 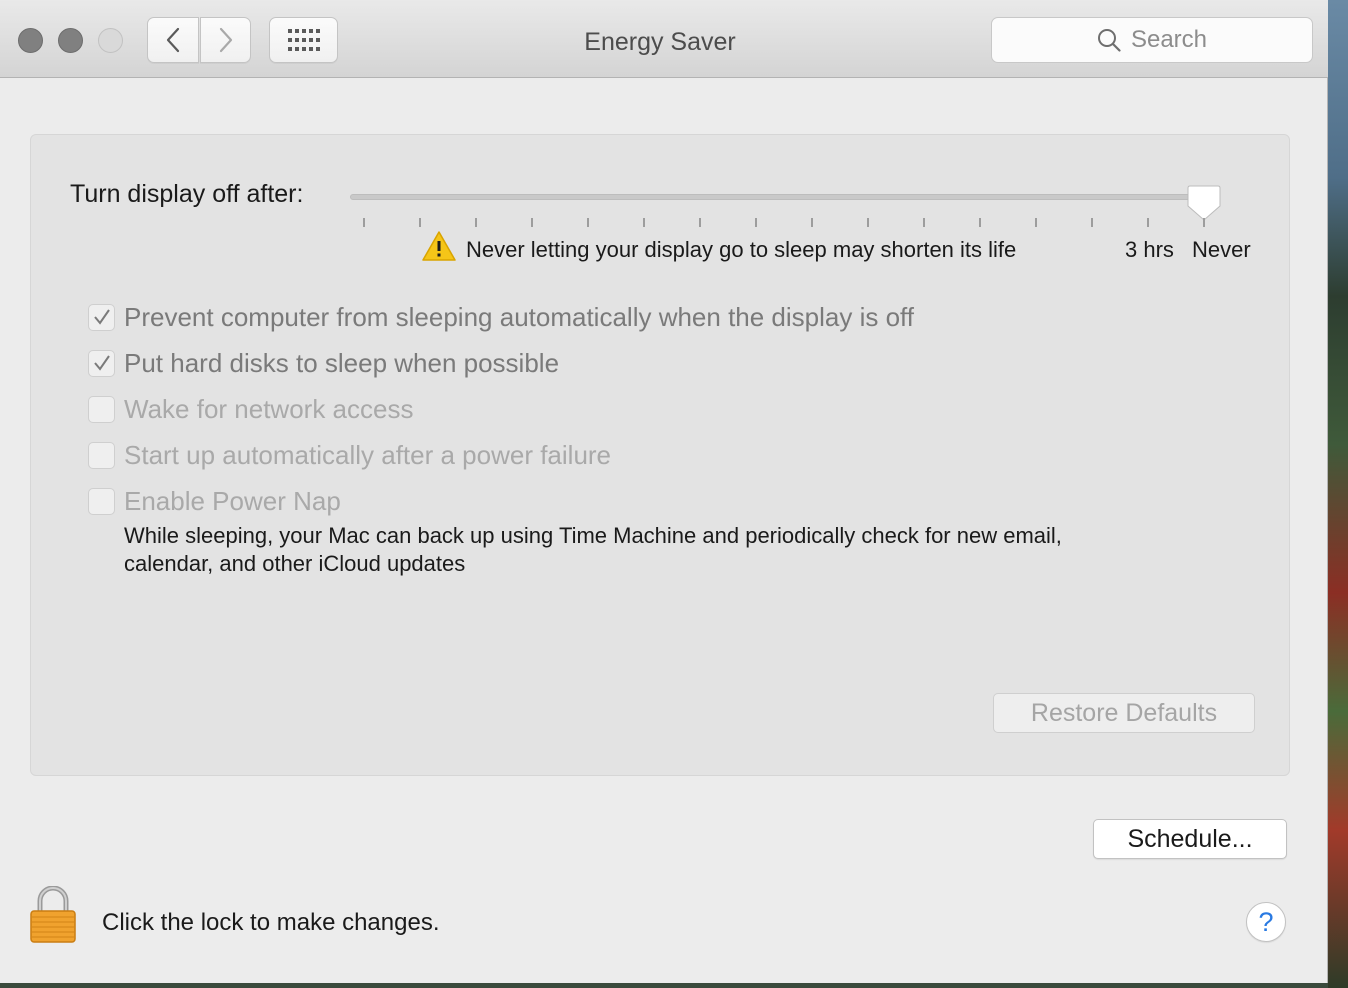 I want to click on display-sleep-slider-thumb, so click(x=1204, y=203).